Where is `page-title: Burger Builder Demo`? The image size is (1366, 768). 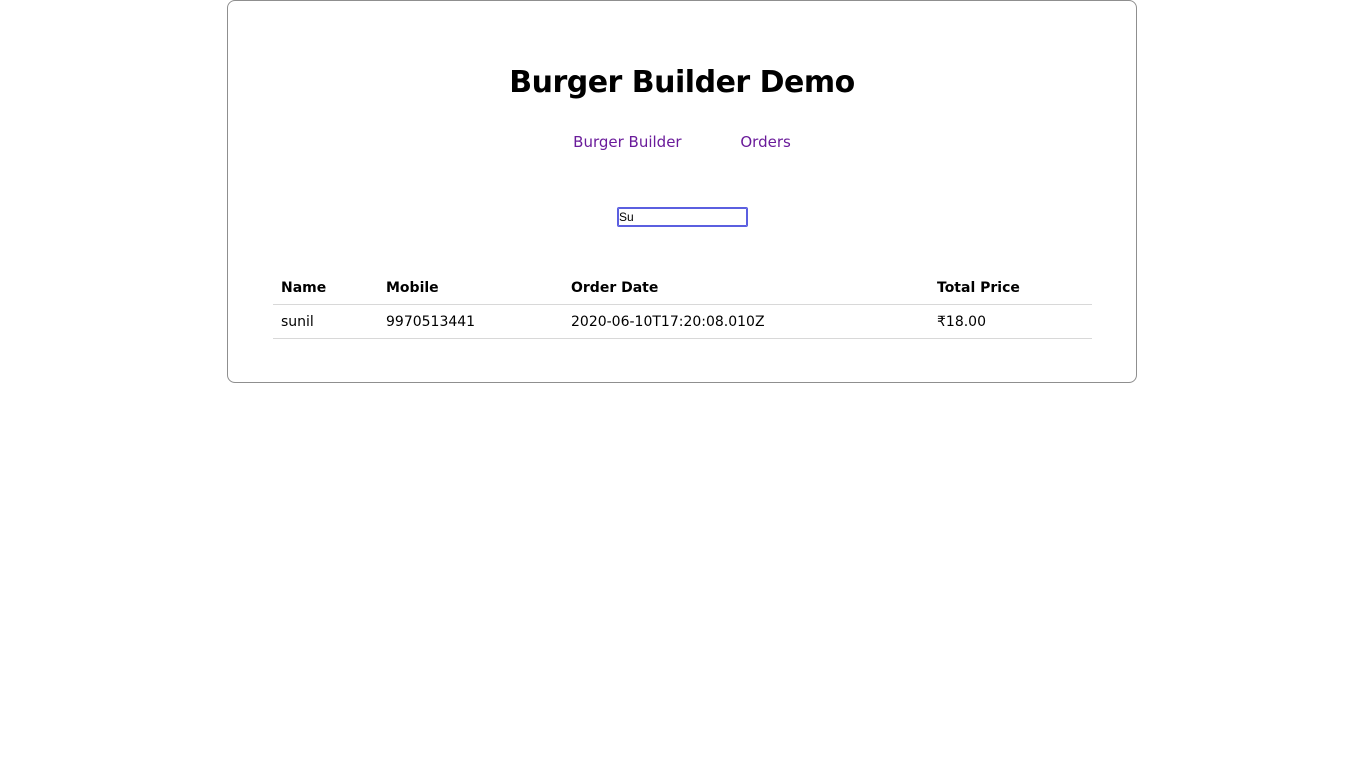
page-title: Burger Builder Demo is located at coordinates (682, 82).